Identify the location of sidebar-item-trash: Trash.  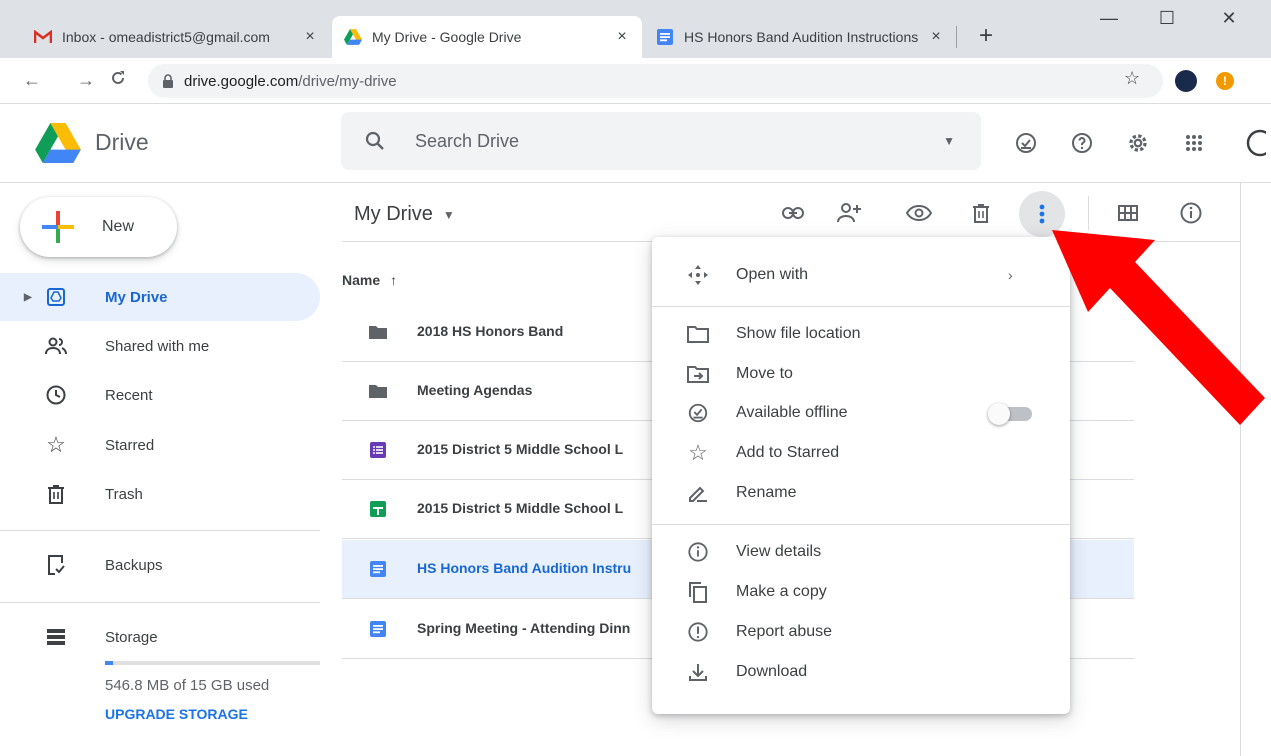
(160, 494).